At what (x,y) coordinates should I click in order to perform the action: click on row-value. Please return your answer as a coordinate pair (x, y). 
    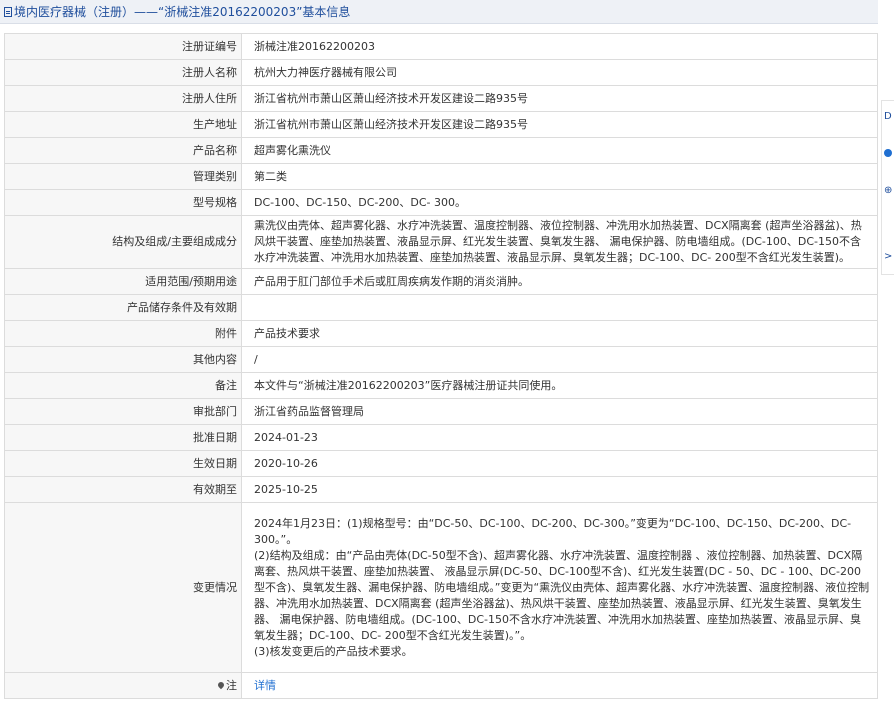
    Looking at the image, I should click on (559, 307).